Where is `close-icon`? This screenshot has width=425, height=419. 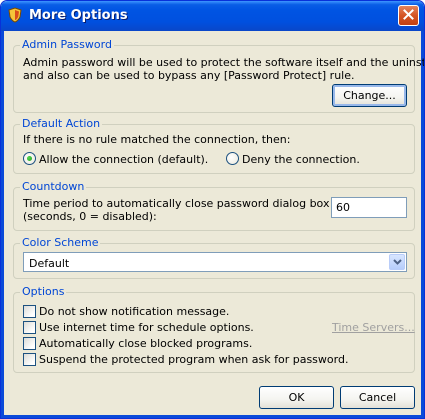 close-icon is located at coordinates (408, 15).